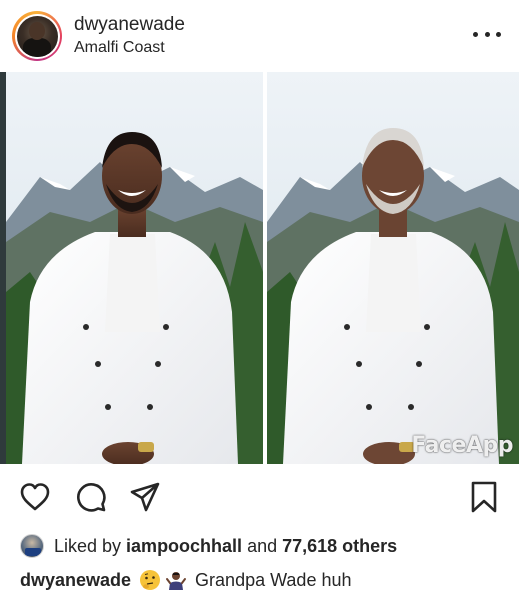 The image size is (519, 600). I want to click on likes-prefix: Liked by, so click(90, 545).